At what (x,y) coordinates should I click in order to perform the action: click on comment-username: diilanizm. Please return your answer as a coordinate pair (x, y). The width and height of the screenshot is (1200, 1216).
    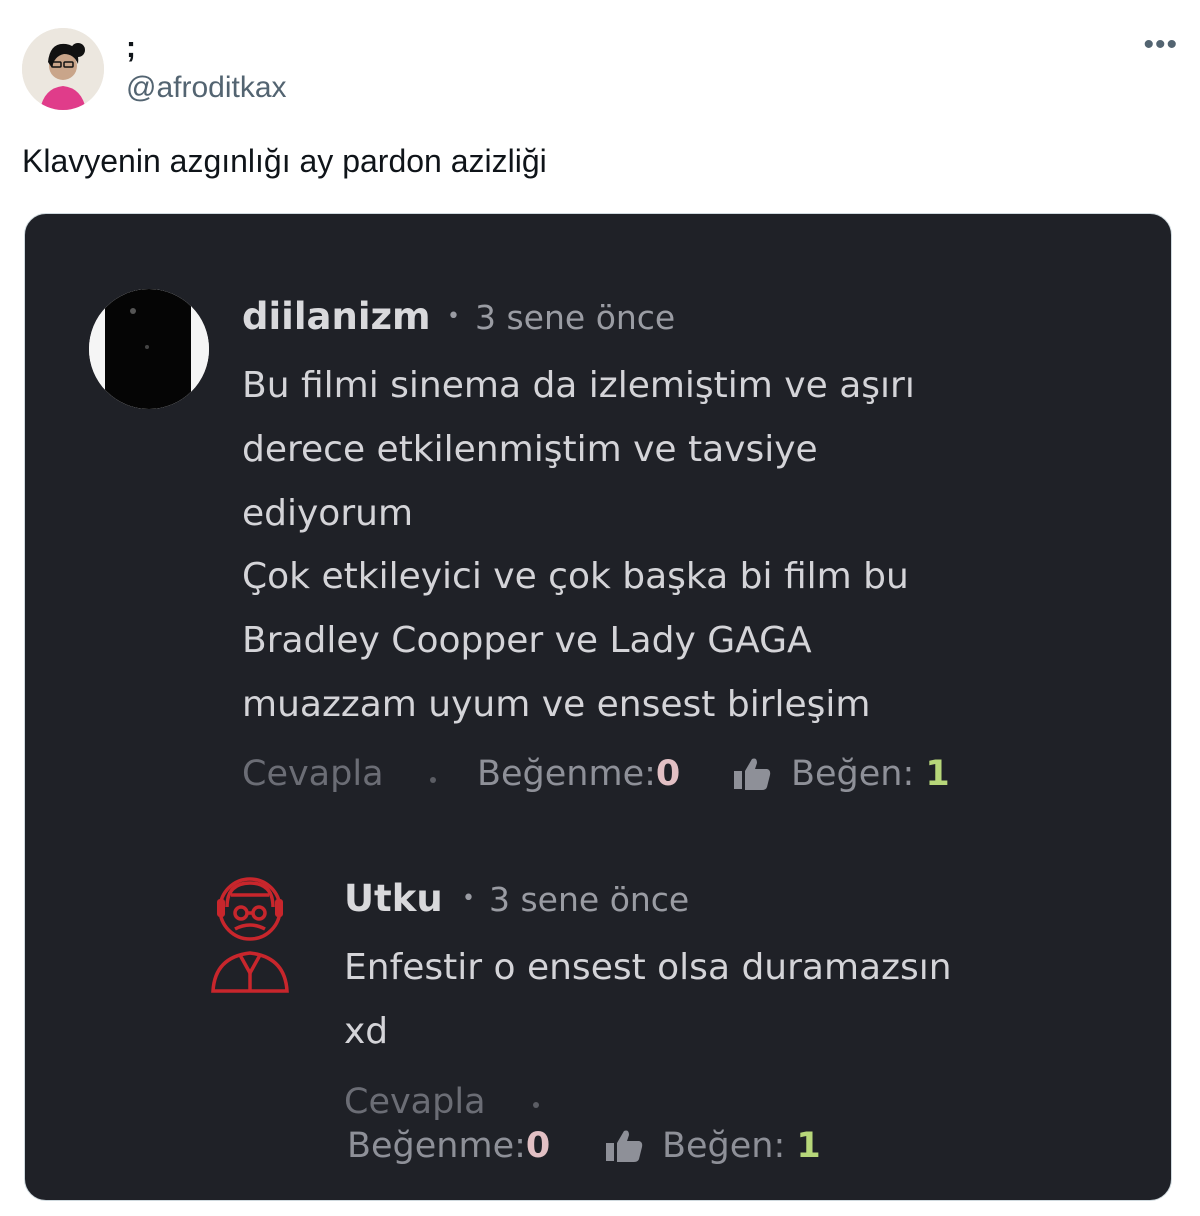
    Looking at the image, I should click on (336, 317).